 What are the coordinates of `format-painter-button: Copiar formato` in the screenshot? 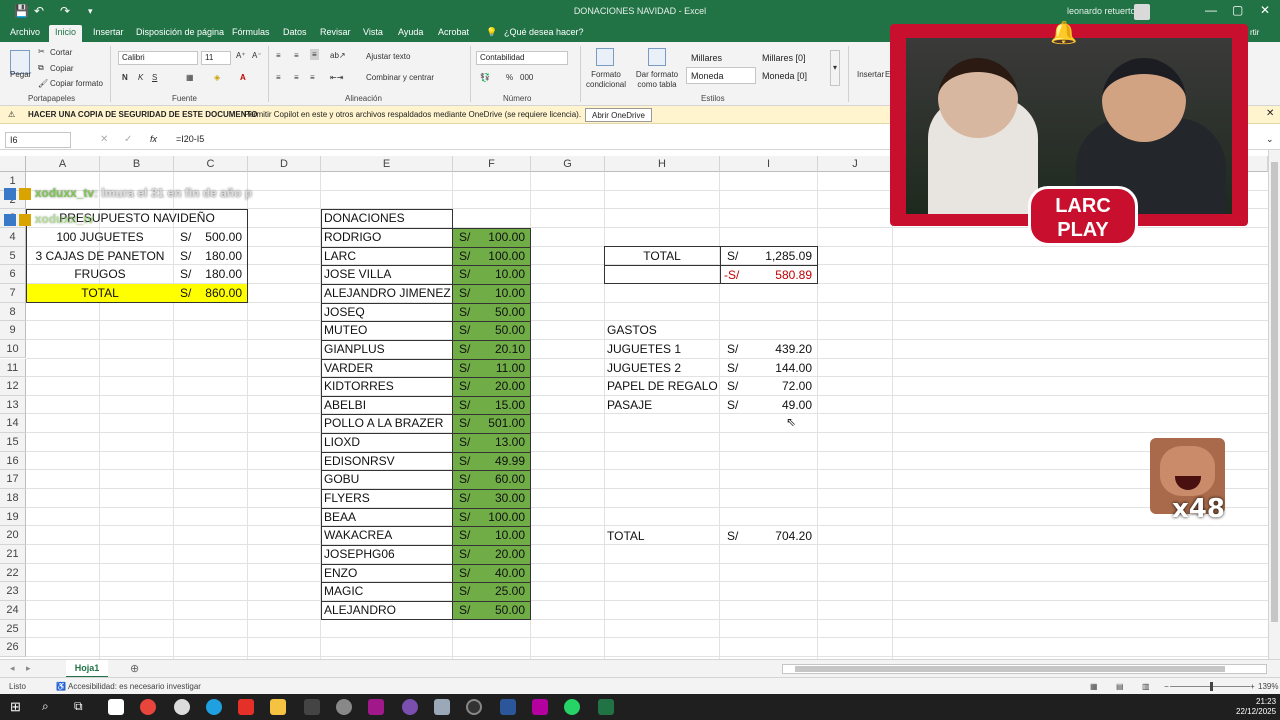 It's located at (76, 83).